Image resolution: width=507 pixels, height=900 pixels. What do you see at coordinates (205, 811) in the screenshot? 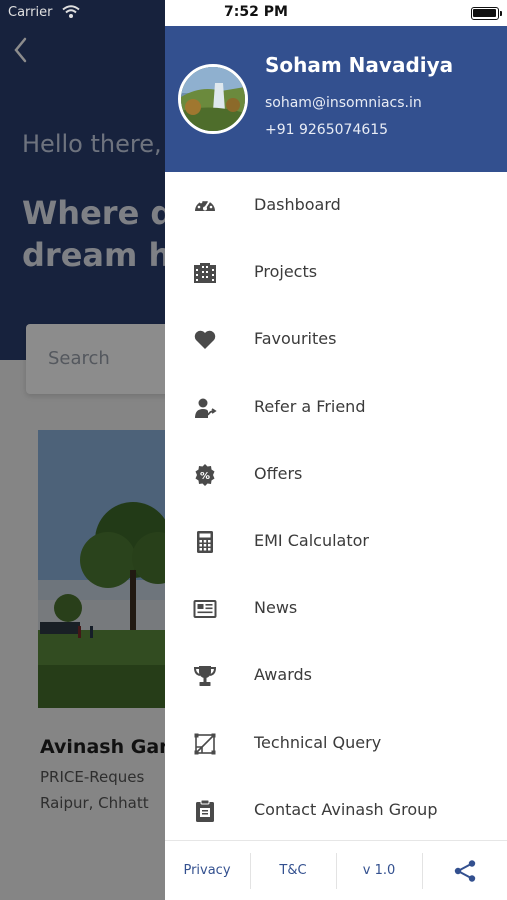
I see `contact-icon` at bounding box center [205, 811].